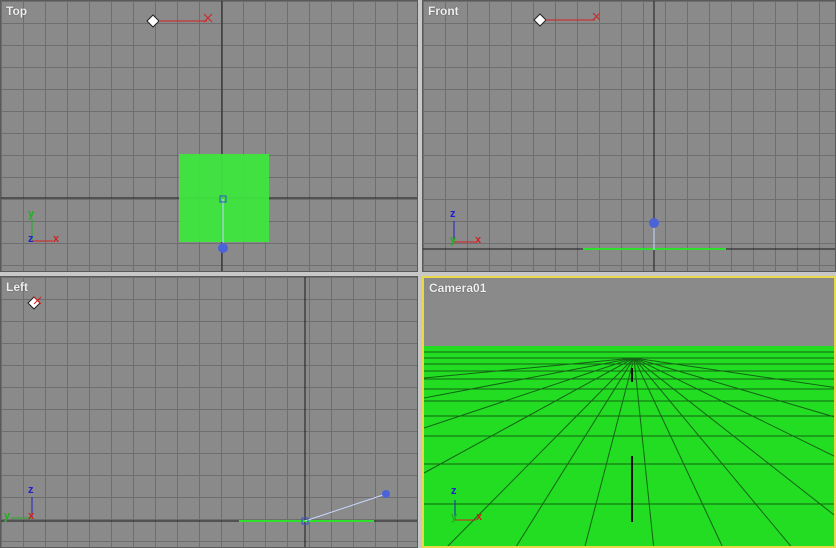 The width and height of the screenshot is (836, 548). What do you see at coordinates (345, 507) in the screenshot?
I see `spotlight-target-line` at bounding box center [345, 507].